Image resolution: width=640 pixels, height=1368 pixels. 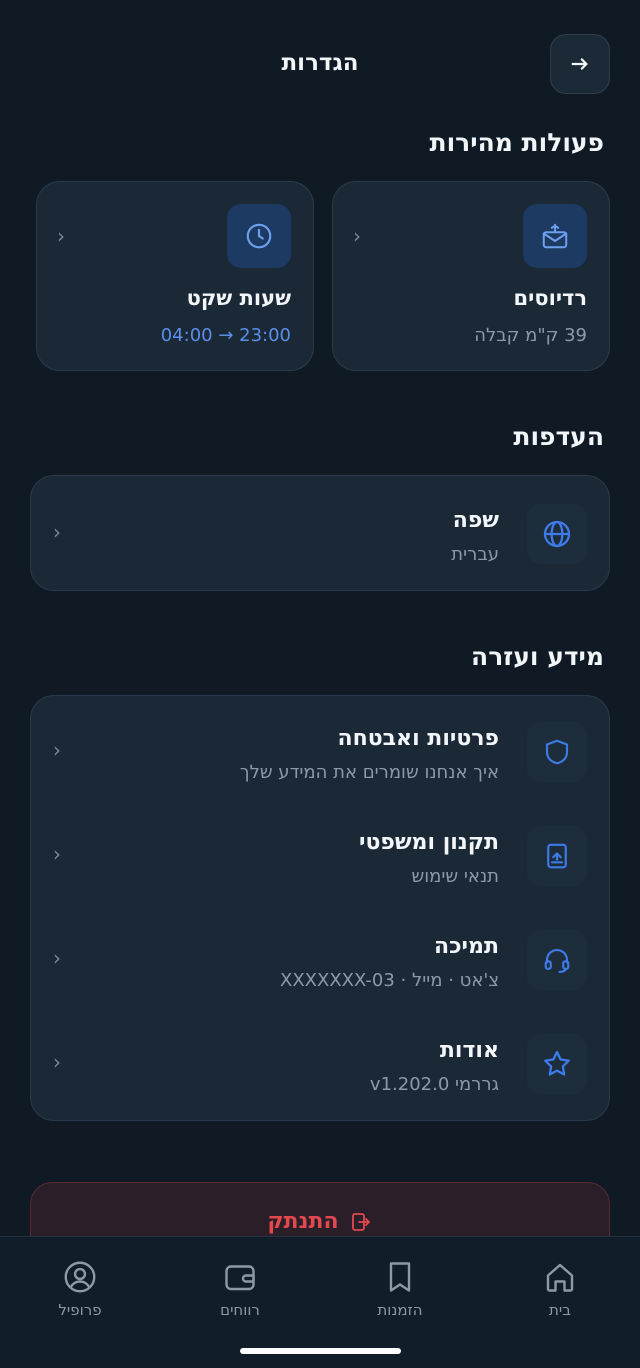 I want to click on headset-icon, so click(x=557, y=960).